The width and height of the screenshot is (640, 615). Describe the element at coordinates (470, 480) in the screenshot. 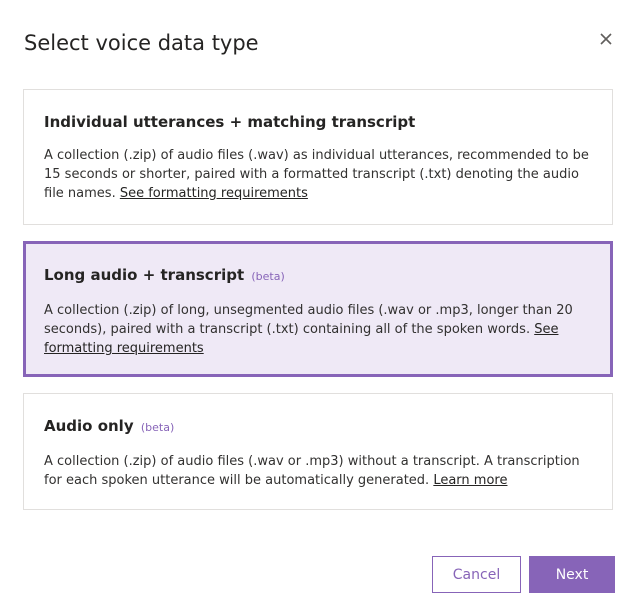

I see `learn-more-link: Learn more` at that location.